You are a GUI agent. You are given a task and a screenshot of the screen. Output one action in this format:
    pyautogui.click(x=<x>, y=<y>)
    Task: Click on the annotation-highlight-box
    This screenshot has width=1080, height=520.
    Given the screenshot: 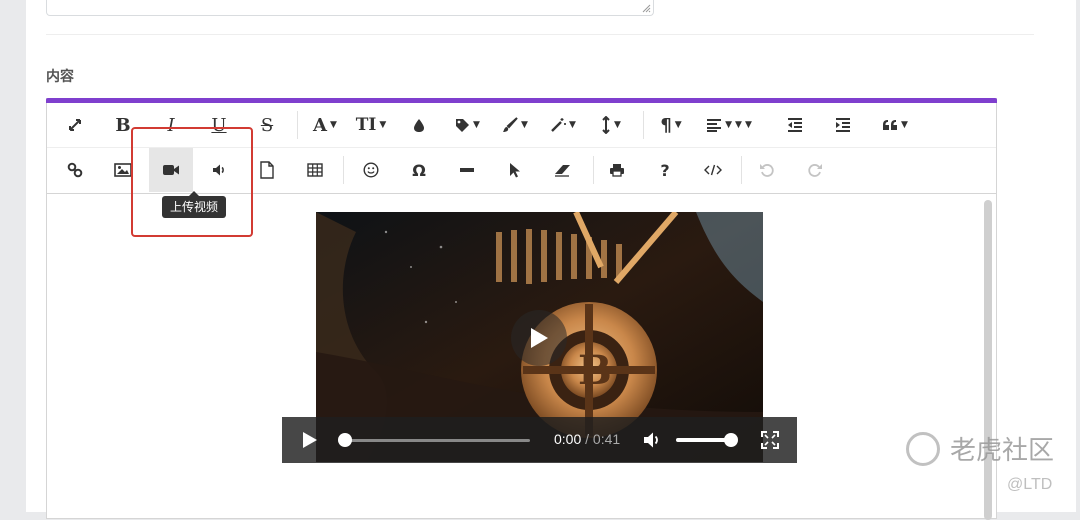 What is the action you would take?
    pyautogui.click(x=192, y=182)
    